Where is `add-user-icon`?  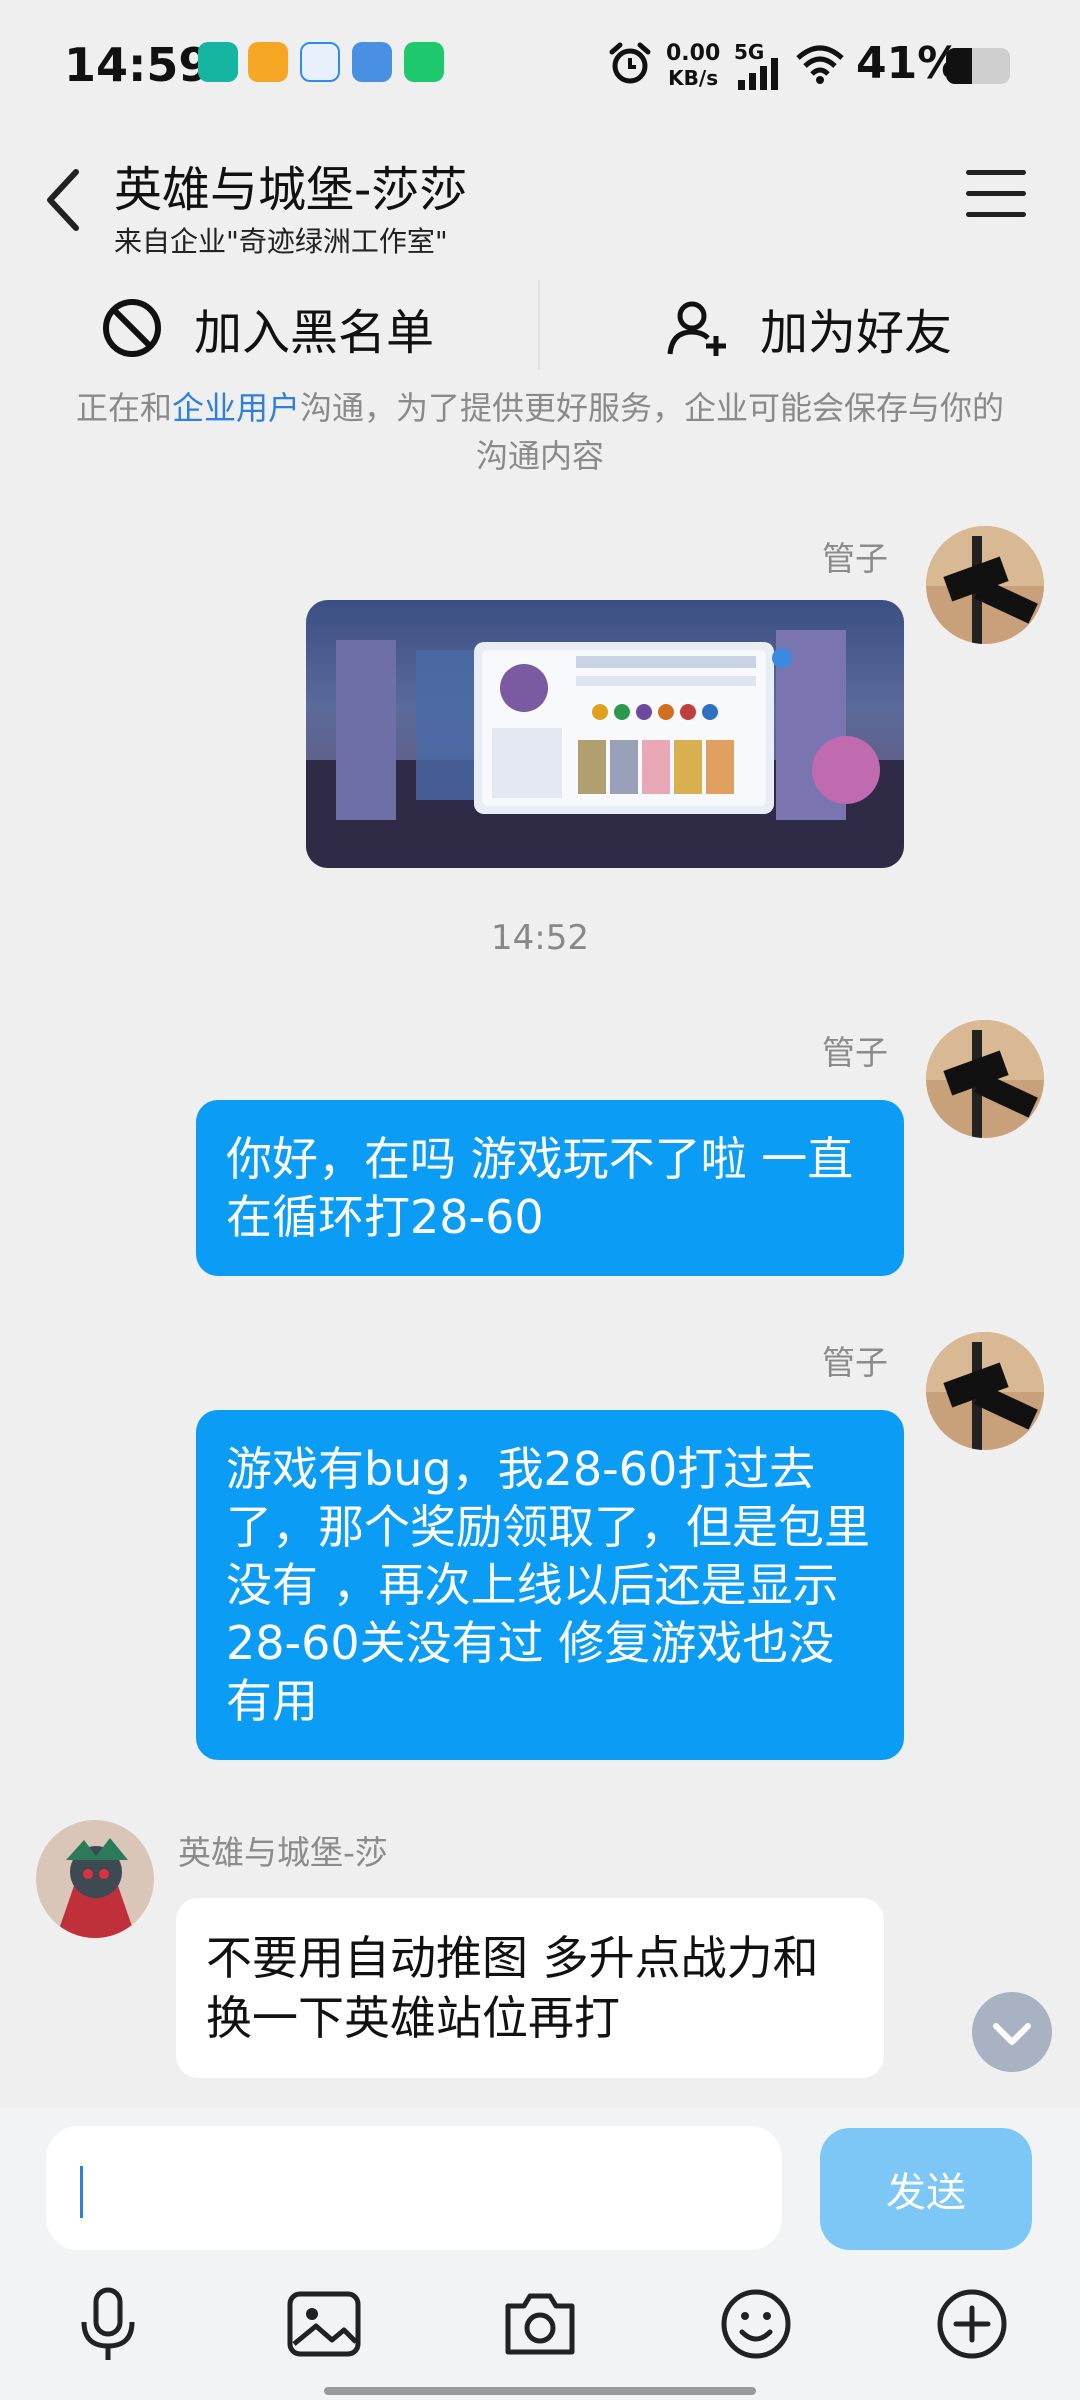
add-user-icon is located at coordinates (696, 328).